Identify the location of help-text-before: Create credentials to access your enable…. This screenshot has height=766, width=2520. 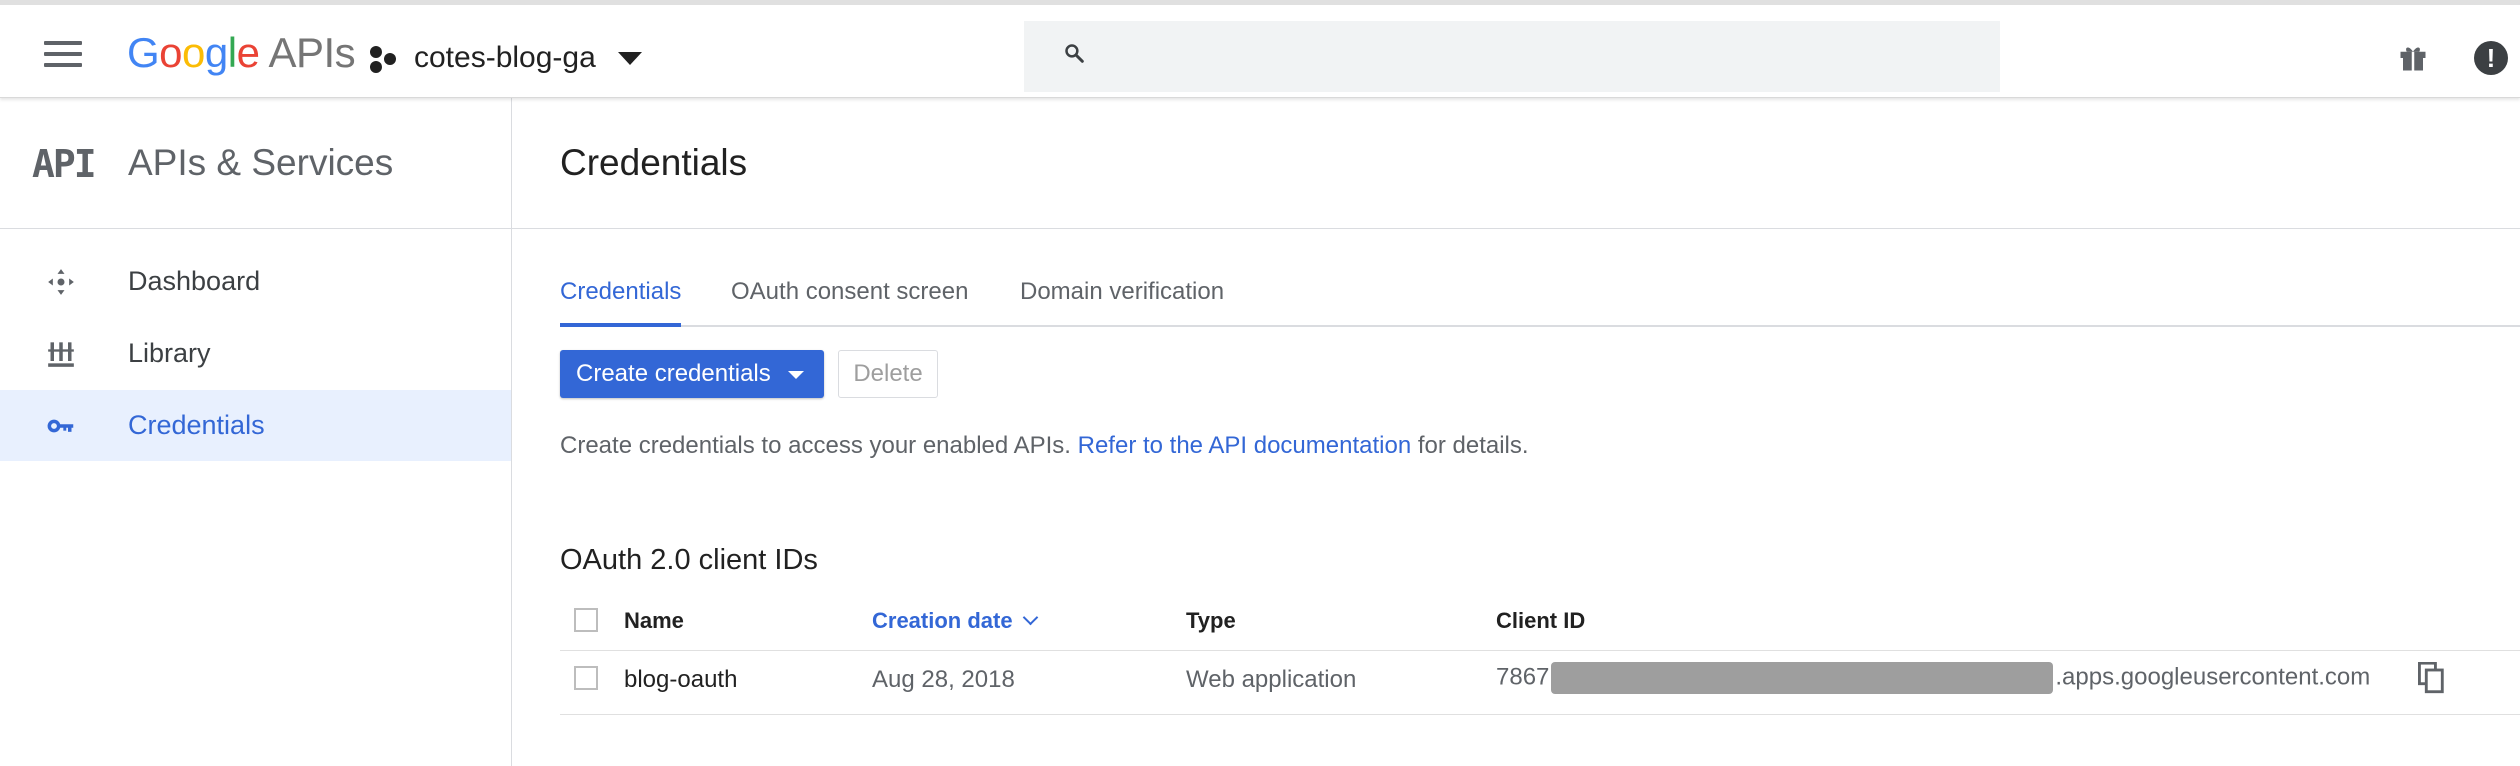
(819, 445).